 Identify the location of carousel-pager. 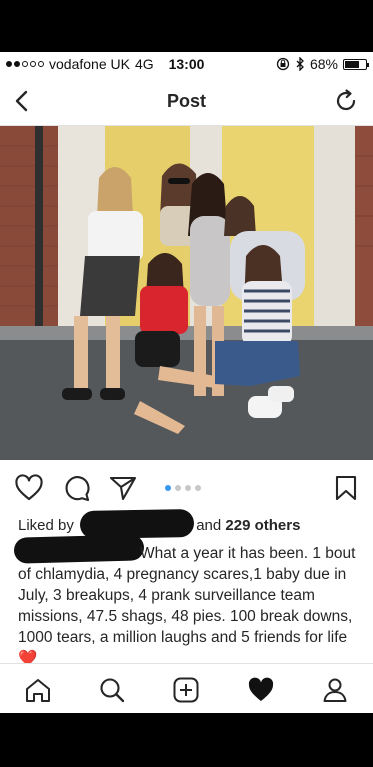
(183, 488).